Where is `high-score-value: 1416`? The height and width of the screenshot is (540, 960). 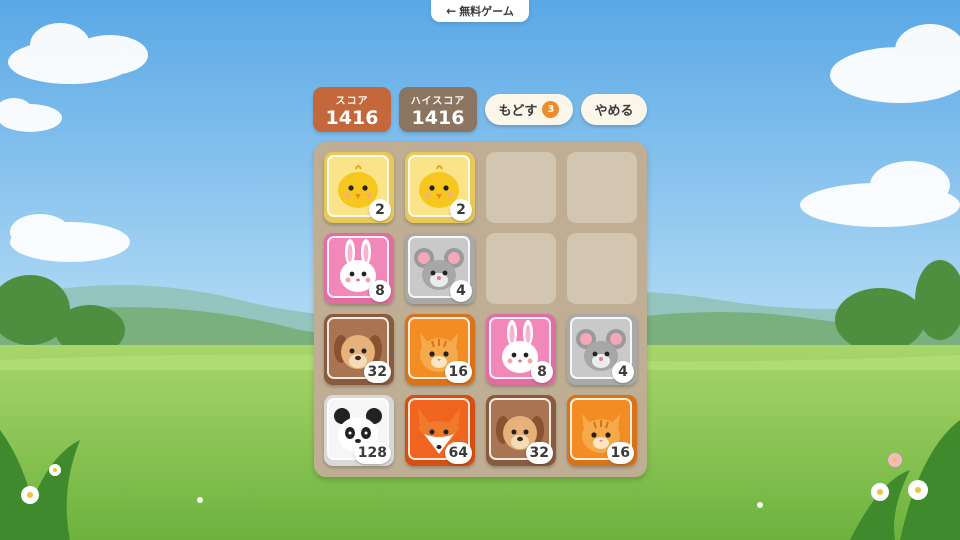 high-score-value: 1416 is located at coordinates (438, 118).